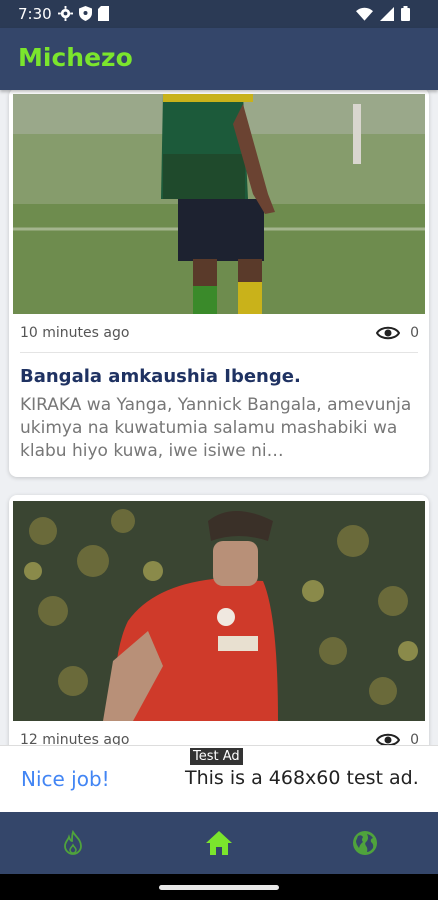 This screenshot has height=900, width=438. I want to click on signal-icon, so click(387, 13).